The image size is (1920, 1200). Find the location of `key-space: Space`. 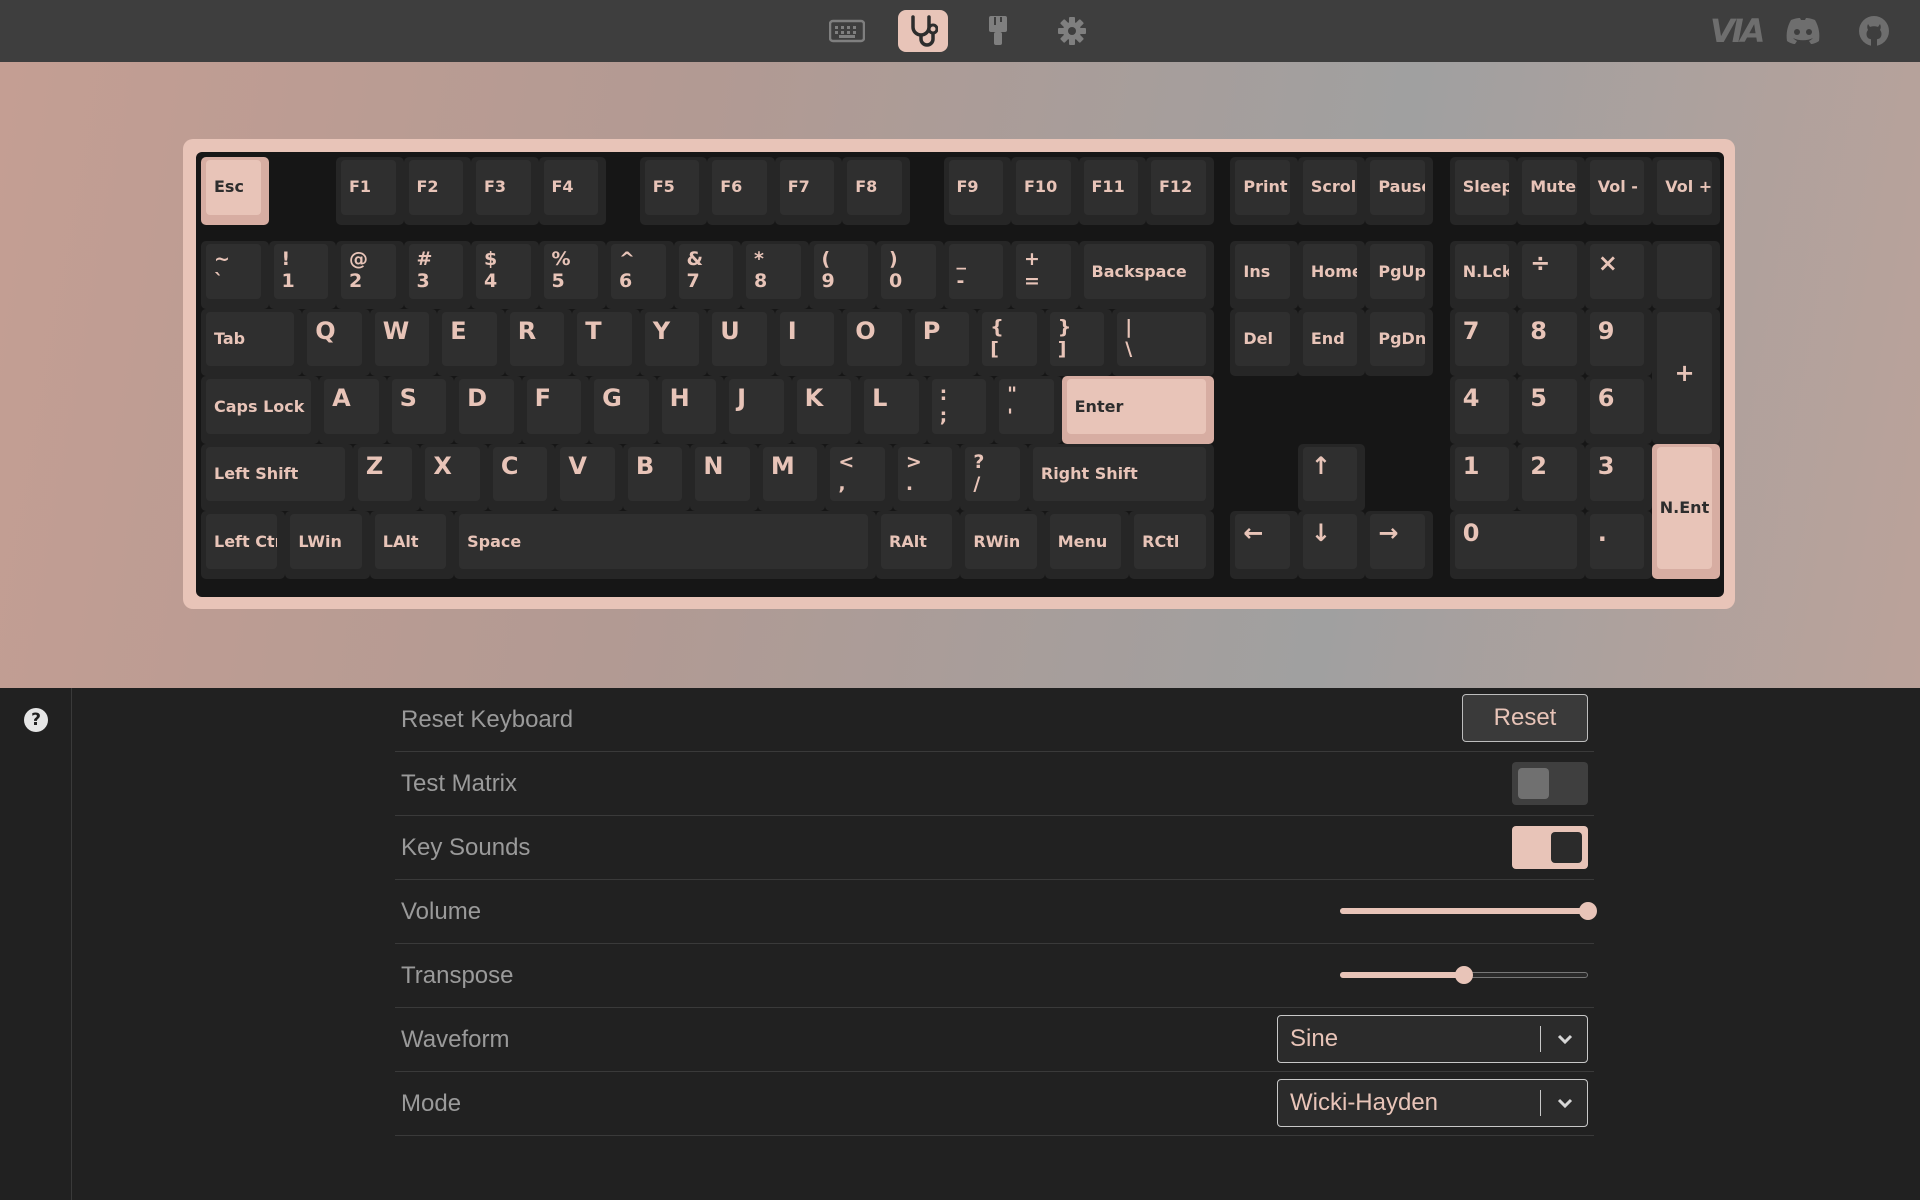

key-space: Space is located at coordinates (665, 545).